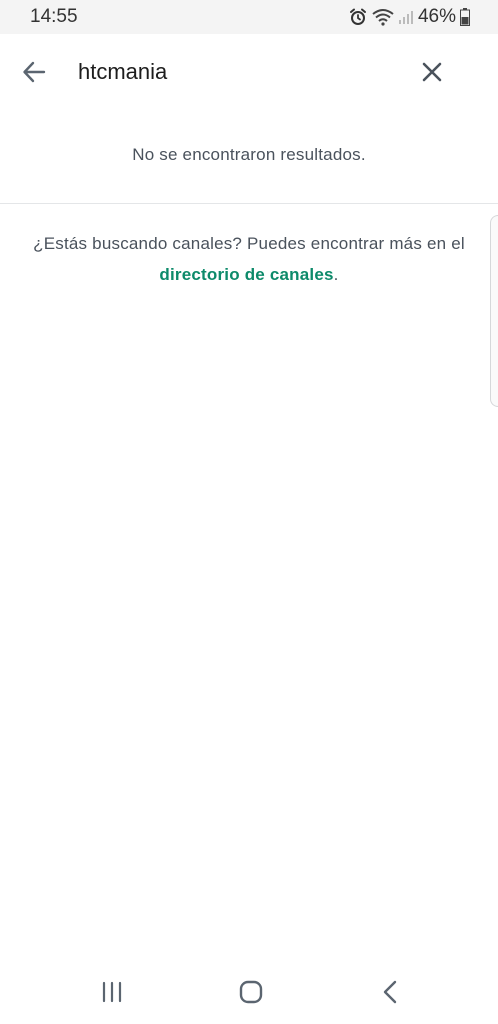 The height and width of the screenshot is (1024, 498). What do you see at coordinates (246, 274) in the screenshot?
I see `channel-directory-link: directorio de canales` at bounding box center [246, 274].